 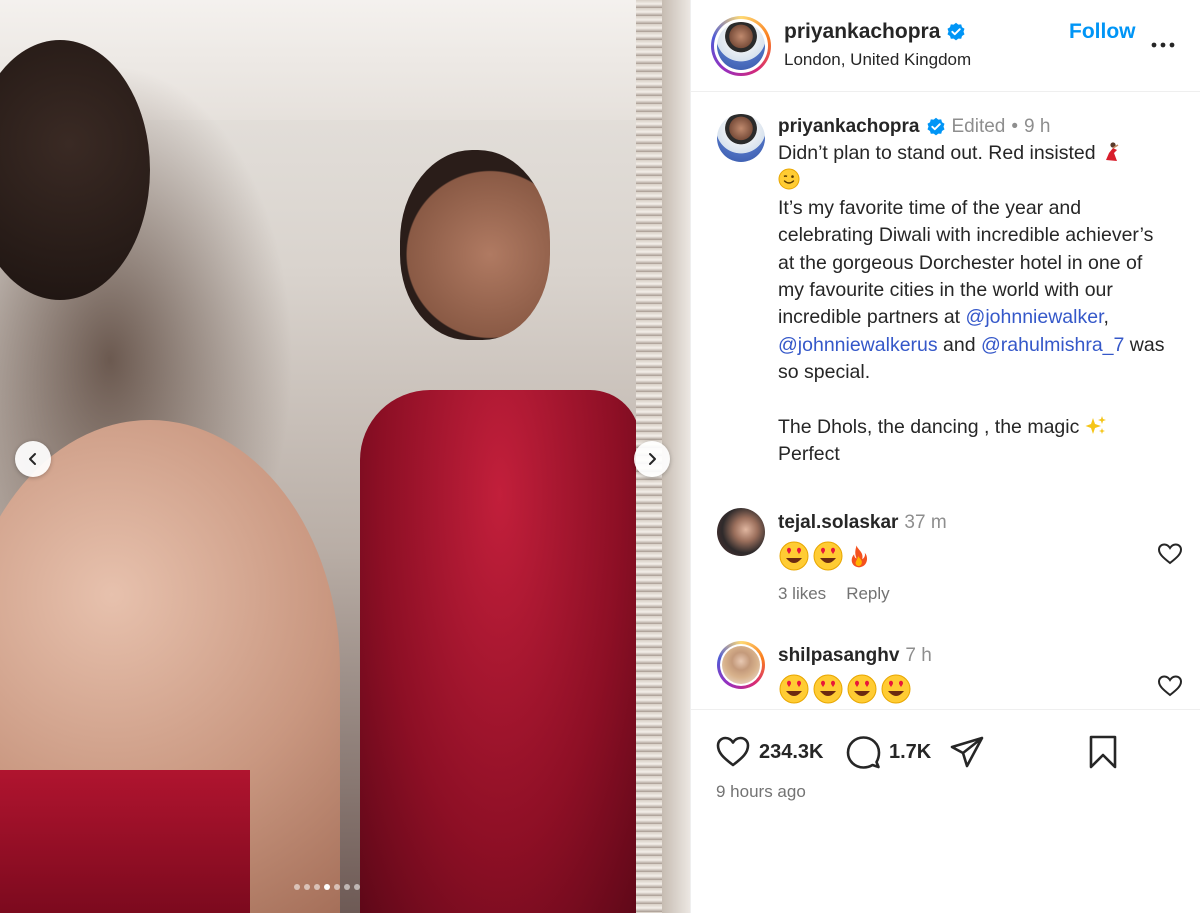 I want to click on caption-header: priyankachopra Edited • 9 h, so click(x=975, y=126).